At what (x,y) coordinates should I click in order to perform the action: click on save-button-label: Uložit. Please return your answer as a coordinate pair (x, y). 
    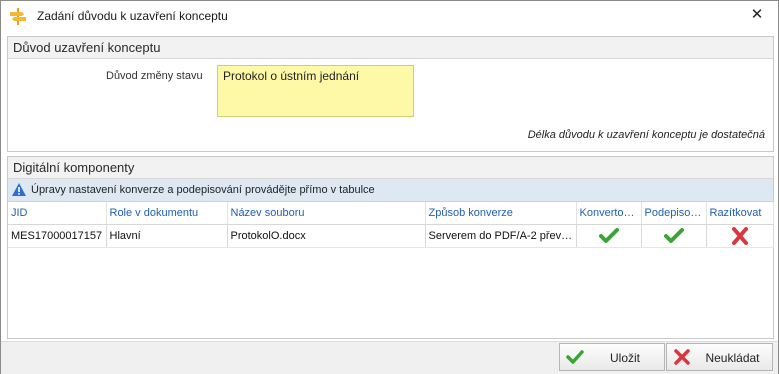
    Looking at the image, I should click on (624, 358).